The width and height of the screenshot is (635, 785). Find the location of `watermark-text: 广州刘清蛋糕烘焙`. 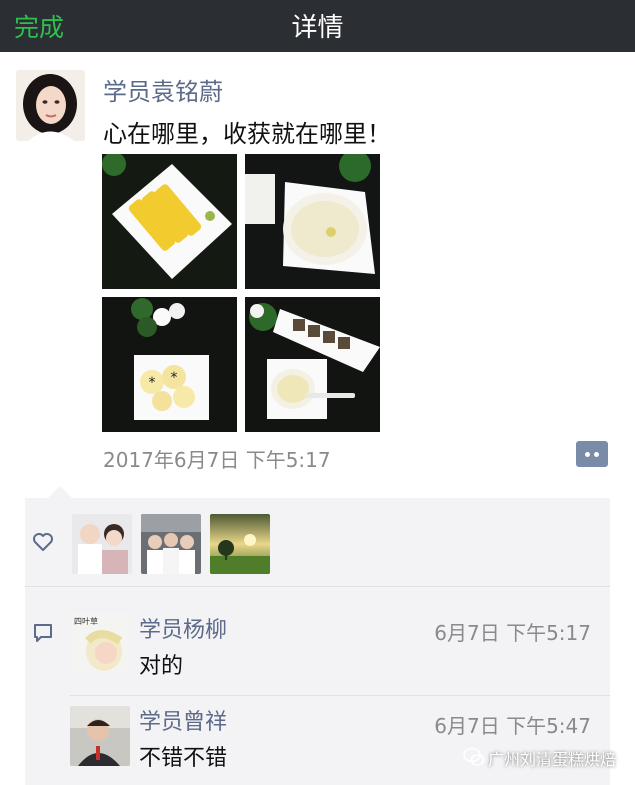

watermark-text: 广州刘清蛋糕烘焙 is located at coordinates (552, 759).